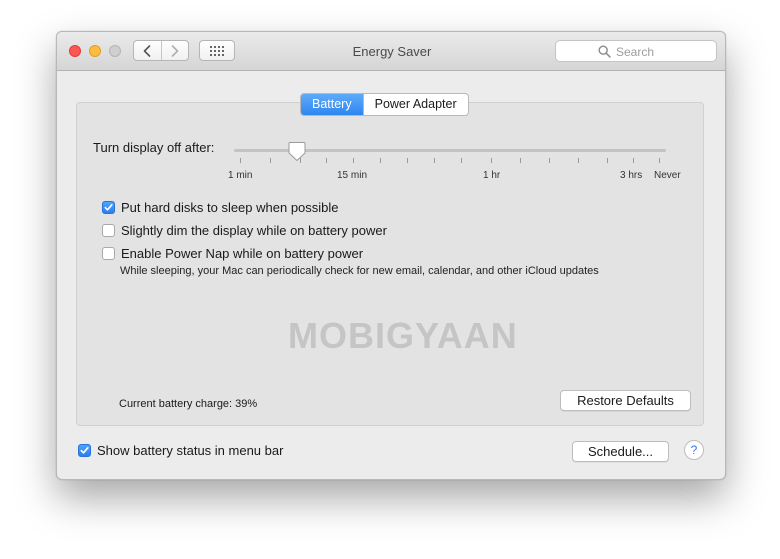  I want to click on battery-charge-status: Current battery charge: 39%, so click(188, 404).